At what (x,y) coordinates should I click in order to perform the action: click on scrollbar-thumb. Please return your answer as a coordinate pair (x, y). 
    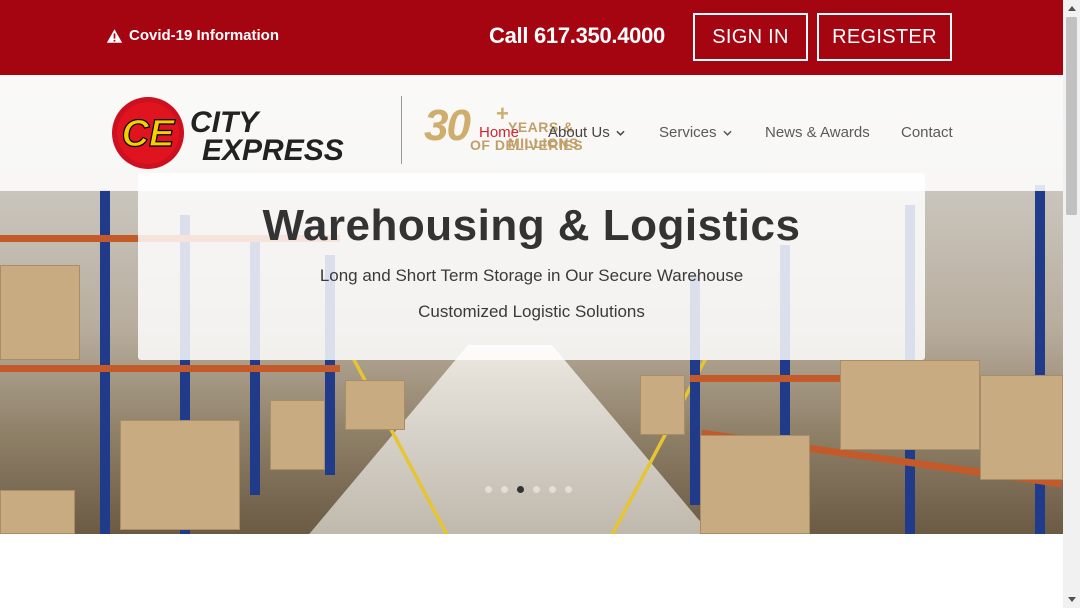
    Looking at the image, I should click on (1071, 116).